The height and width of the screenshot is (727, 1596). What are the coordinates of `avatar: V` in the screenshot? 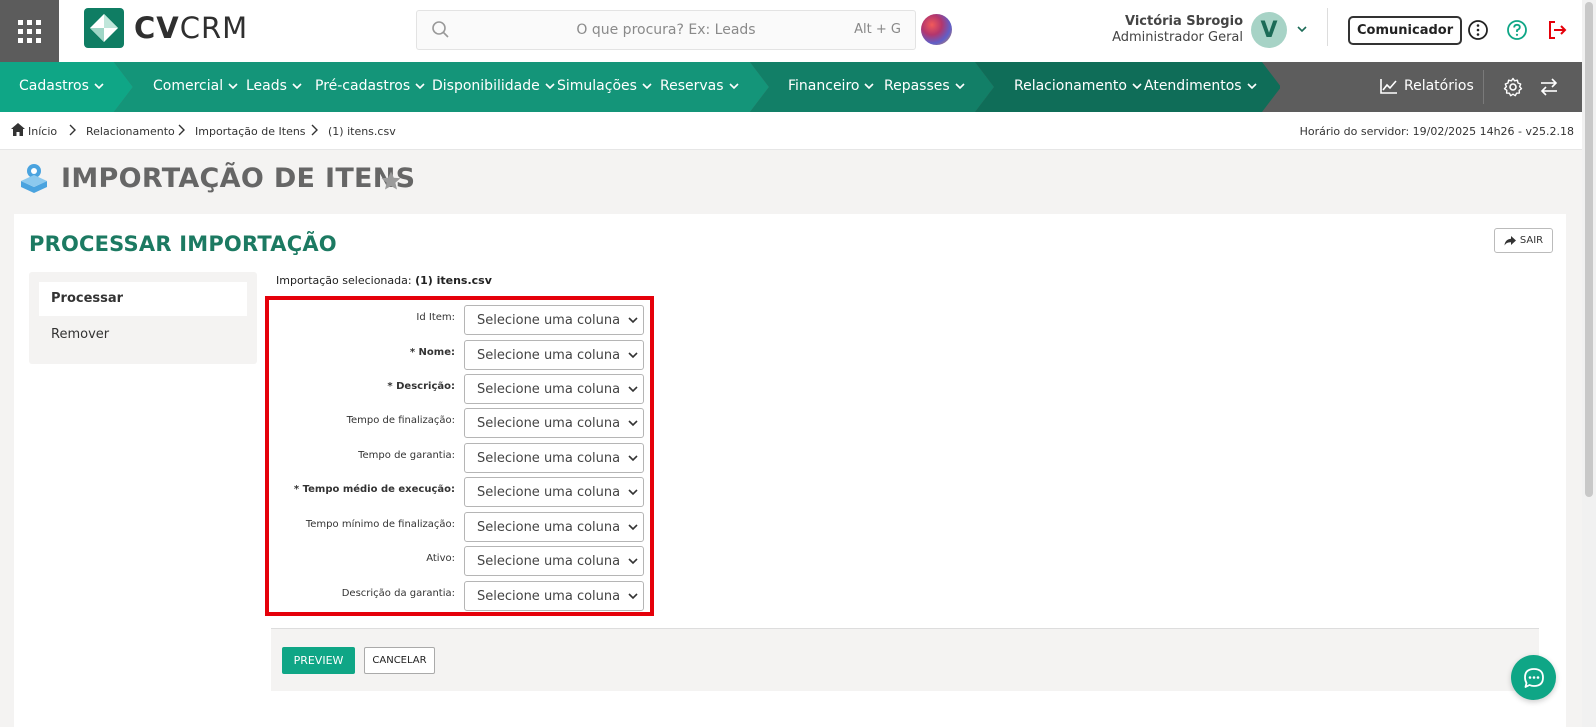 It's located at (1269, 30).